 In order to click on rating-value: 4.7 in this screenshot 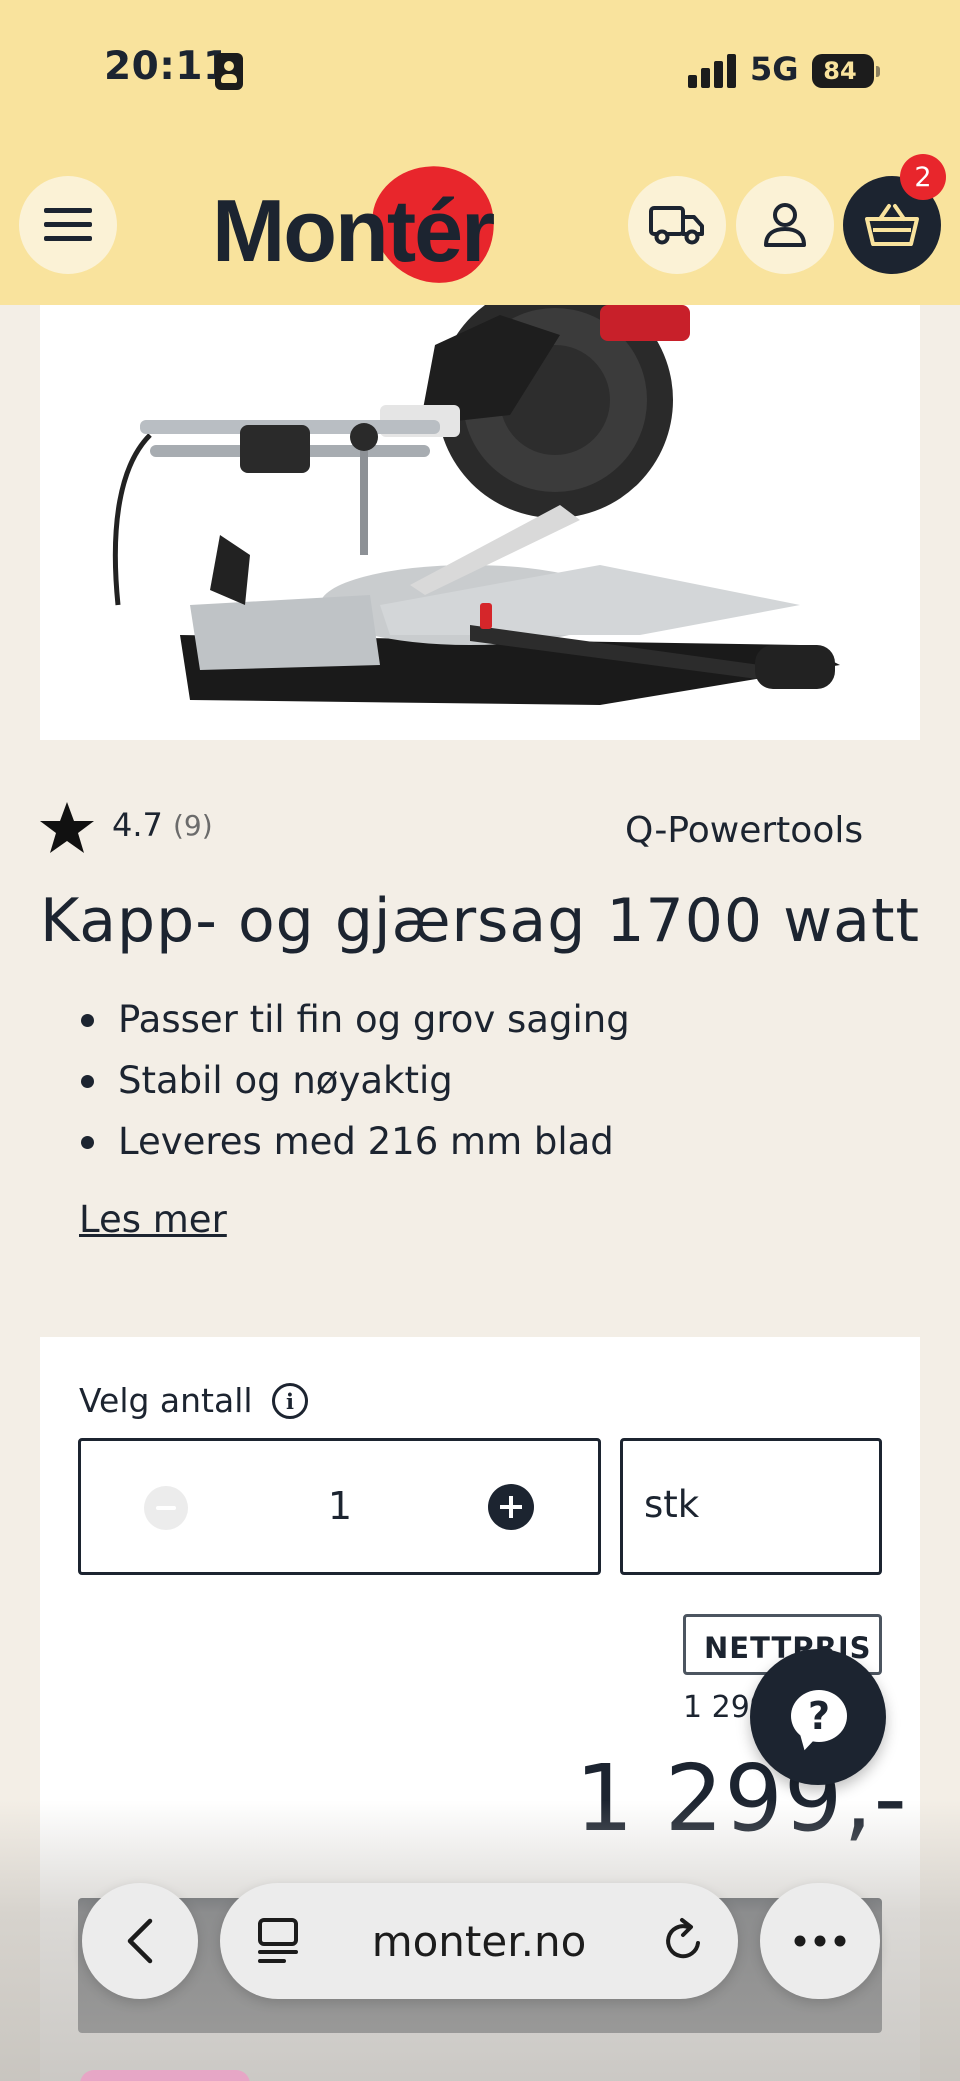, I will do `click(137, 825)`.